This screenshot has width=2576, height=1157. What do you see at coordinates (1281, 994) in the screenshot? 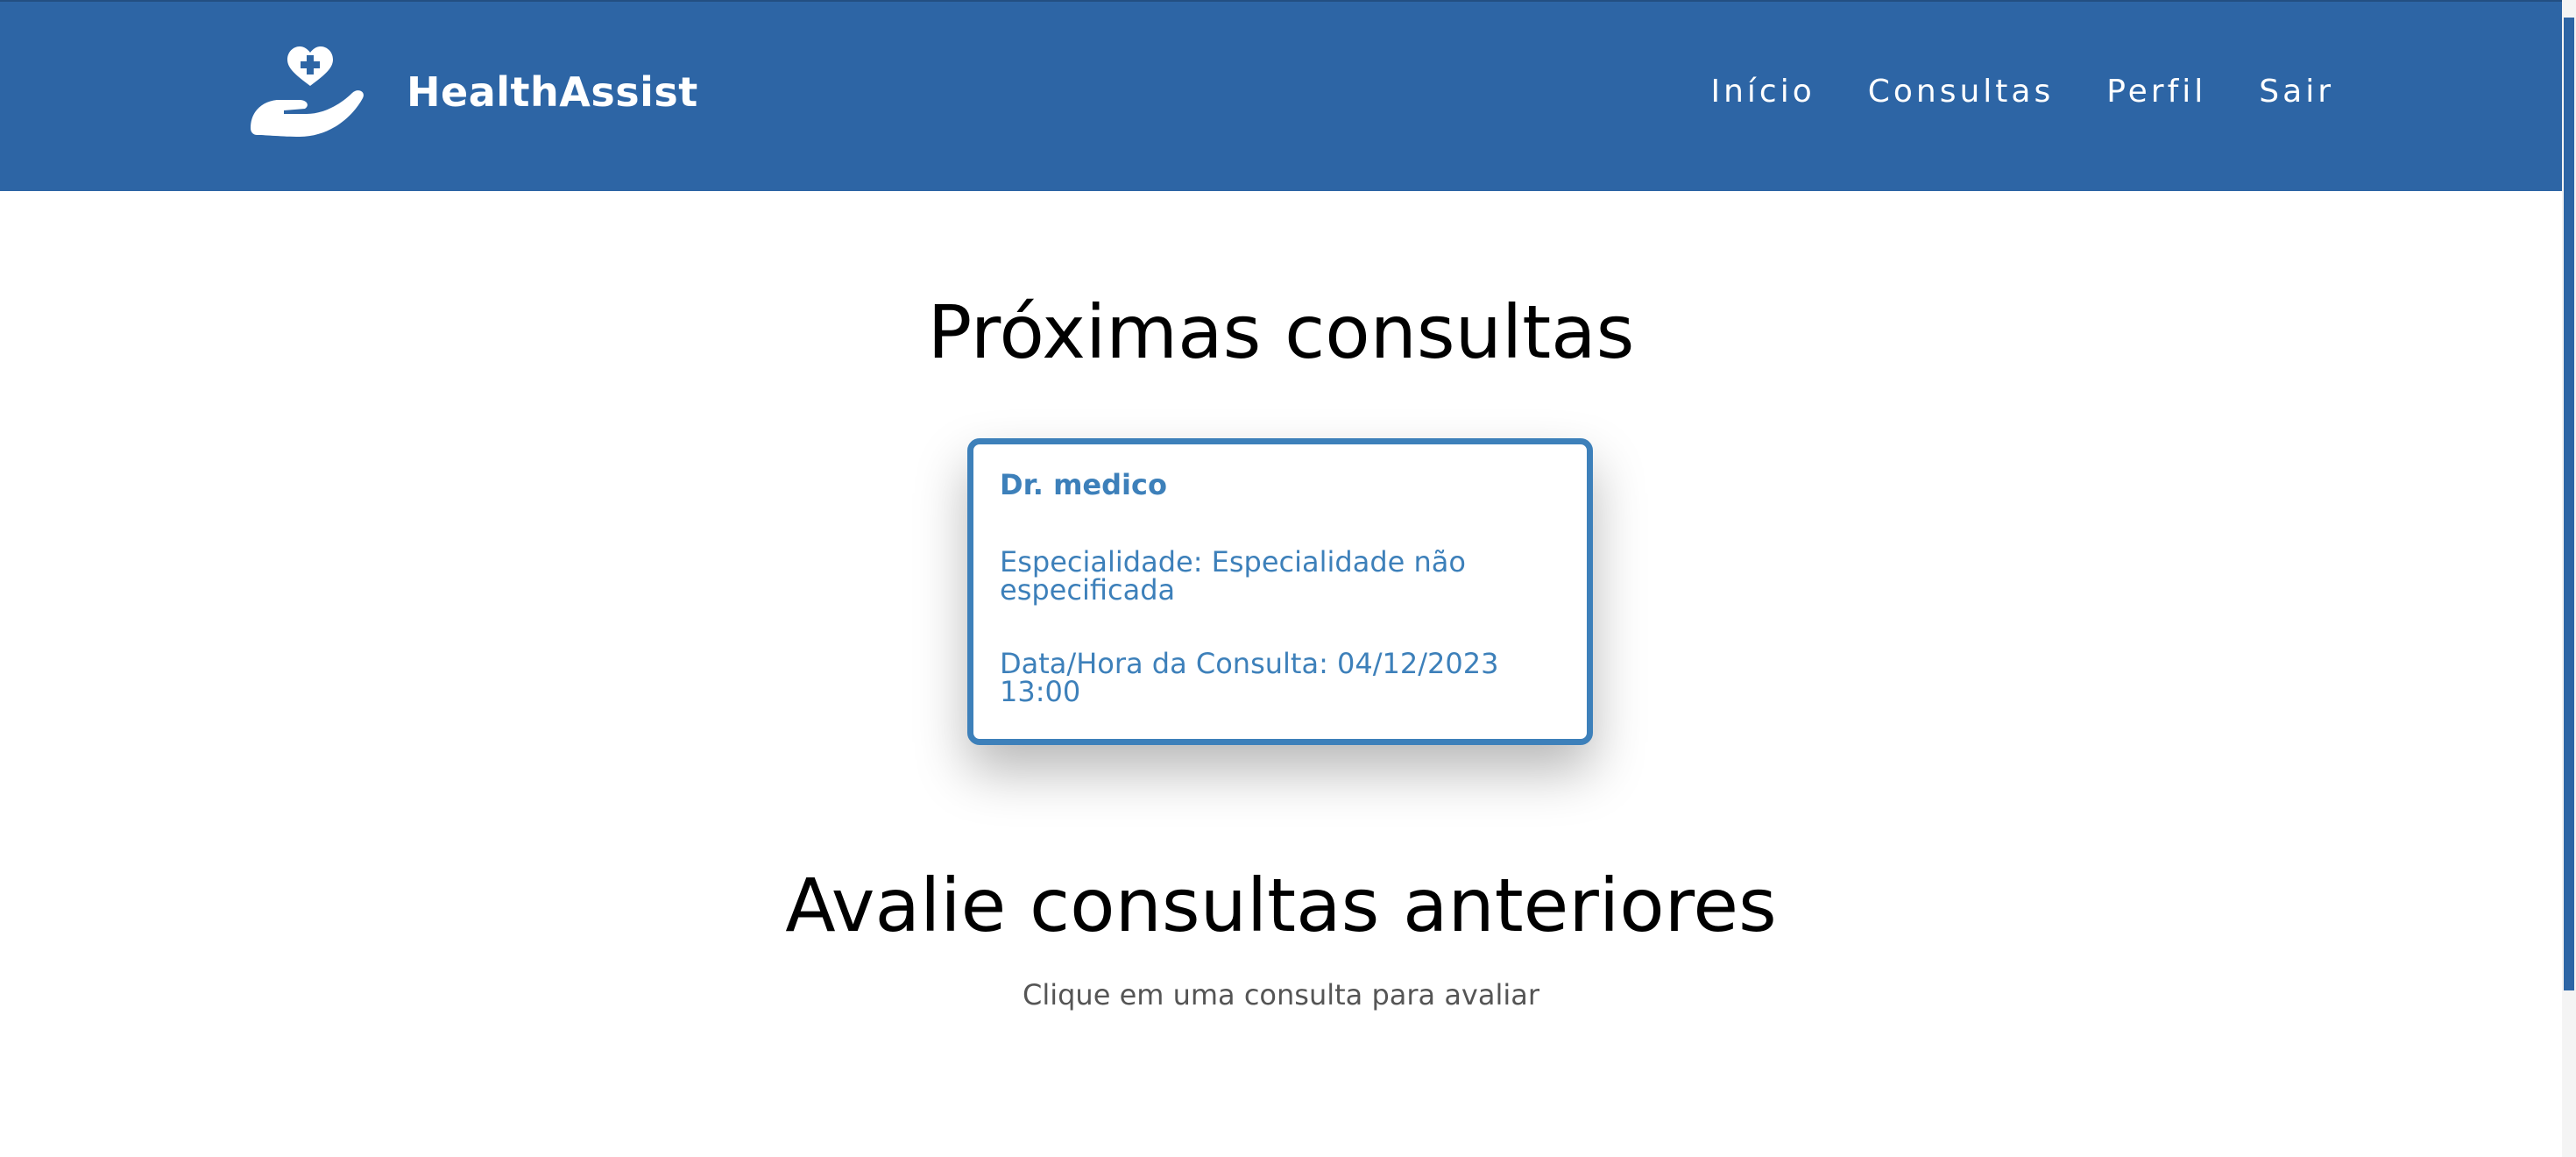
I see `rate-hint-text: Clique em uma consulta para avaliar` at bounding box center [1281, 994].